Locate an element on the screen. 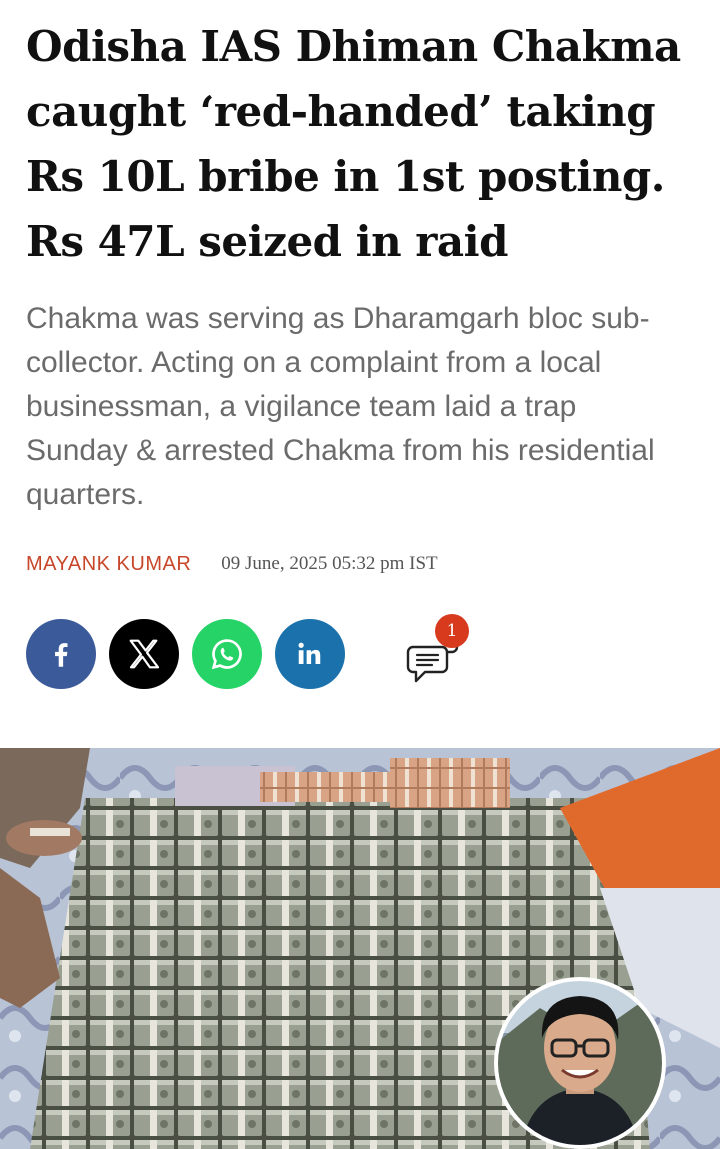 The width and height of the screenshot is (720, 1149). whatsapp-share-button is located at coordinates (227, 654).